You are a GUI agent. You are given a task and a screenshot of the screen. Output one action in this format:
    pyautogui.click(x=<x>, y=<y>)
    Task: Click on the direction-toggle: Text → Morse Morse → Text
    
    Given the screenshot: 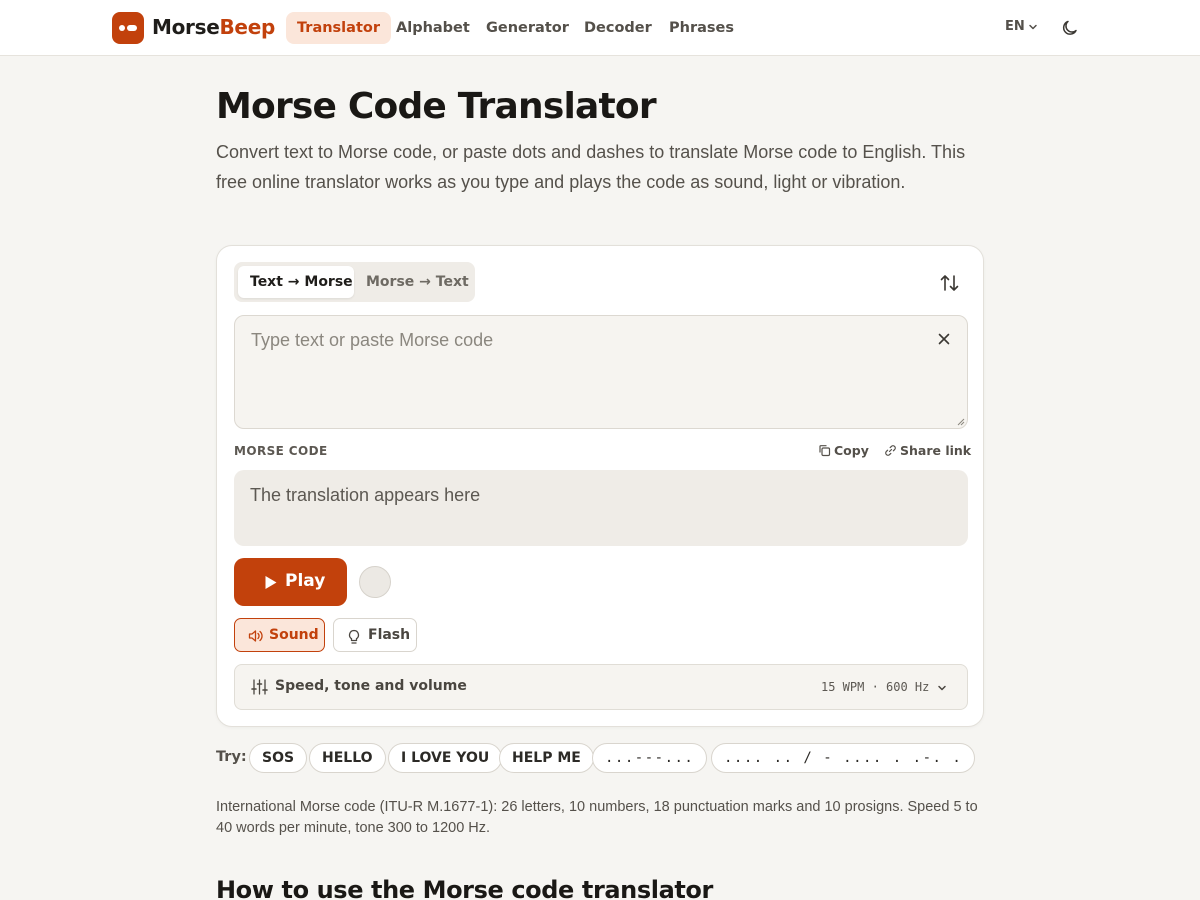 What is the action you would take?
    pyautogui.click(x=354, y=282)
    